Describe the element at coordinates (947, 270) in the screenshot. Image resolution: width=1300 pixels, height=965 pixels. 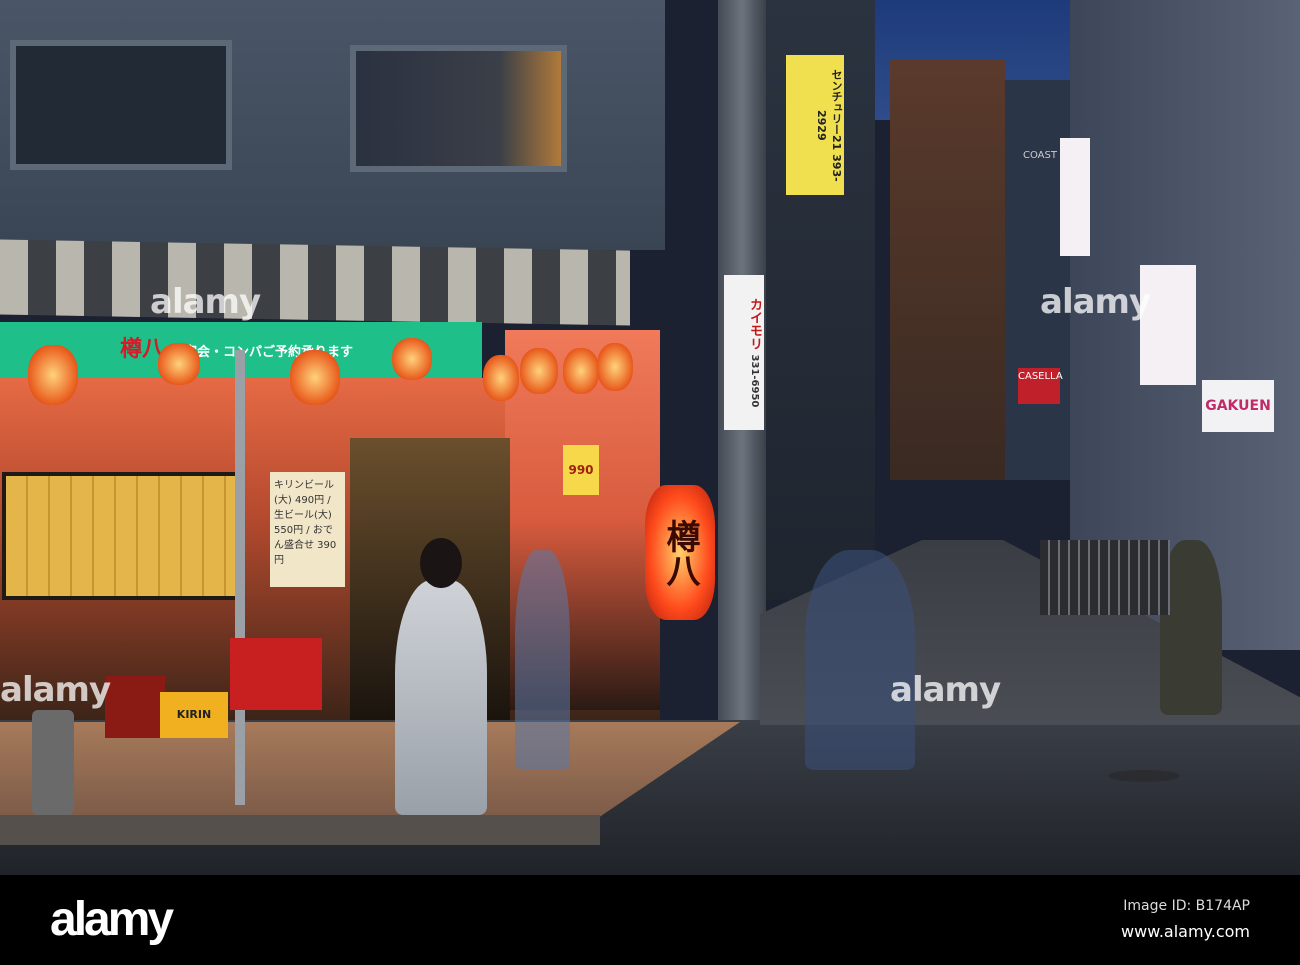
I see `brick-tower` at that location.